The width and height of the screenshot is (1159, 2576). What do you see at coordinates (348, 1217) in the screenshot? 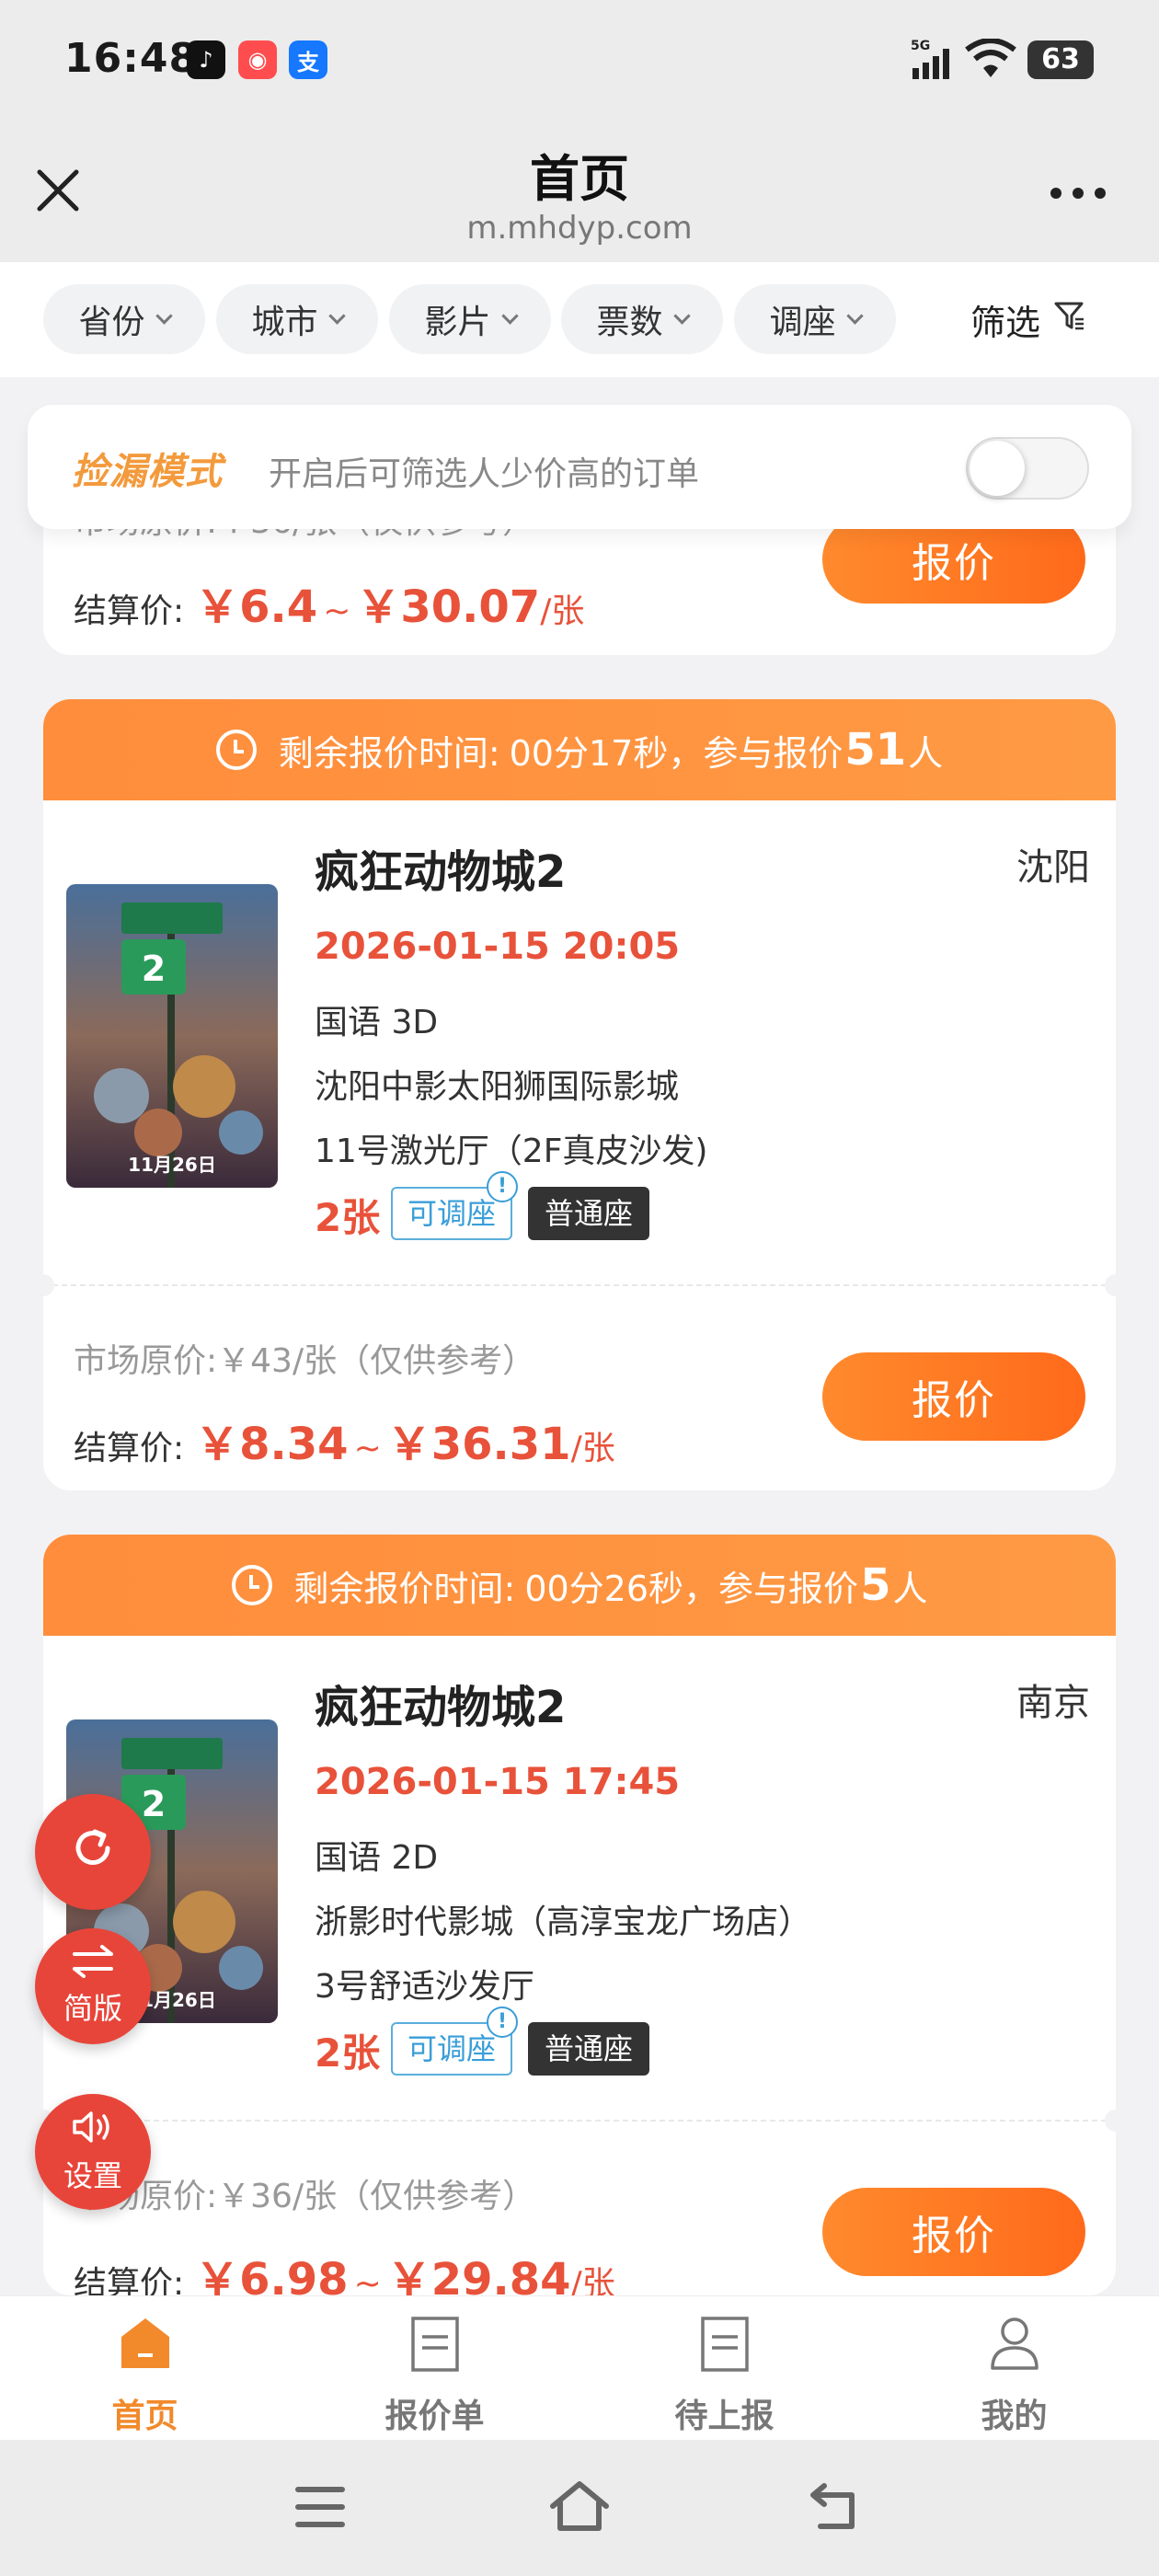
I see `ticket-count: 2张` at bounding box center [348, 1217].